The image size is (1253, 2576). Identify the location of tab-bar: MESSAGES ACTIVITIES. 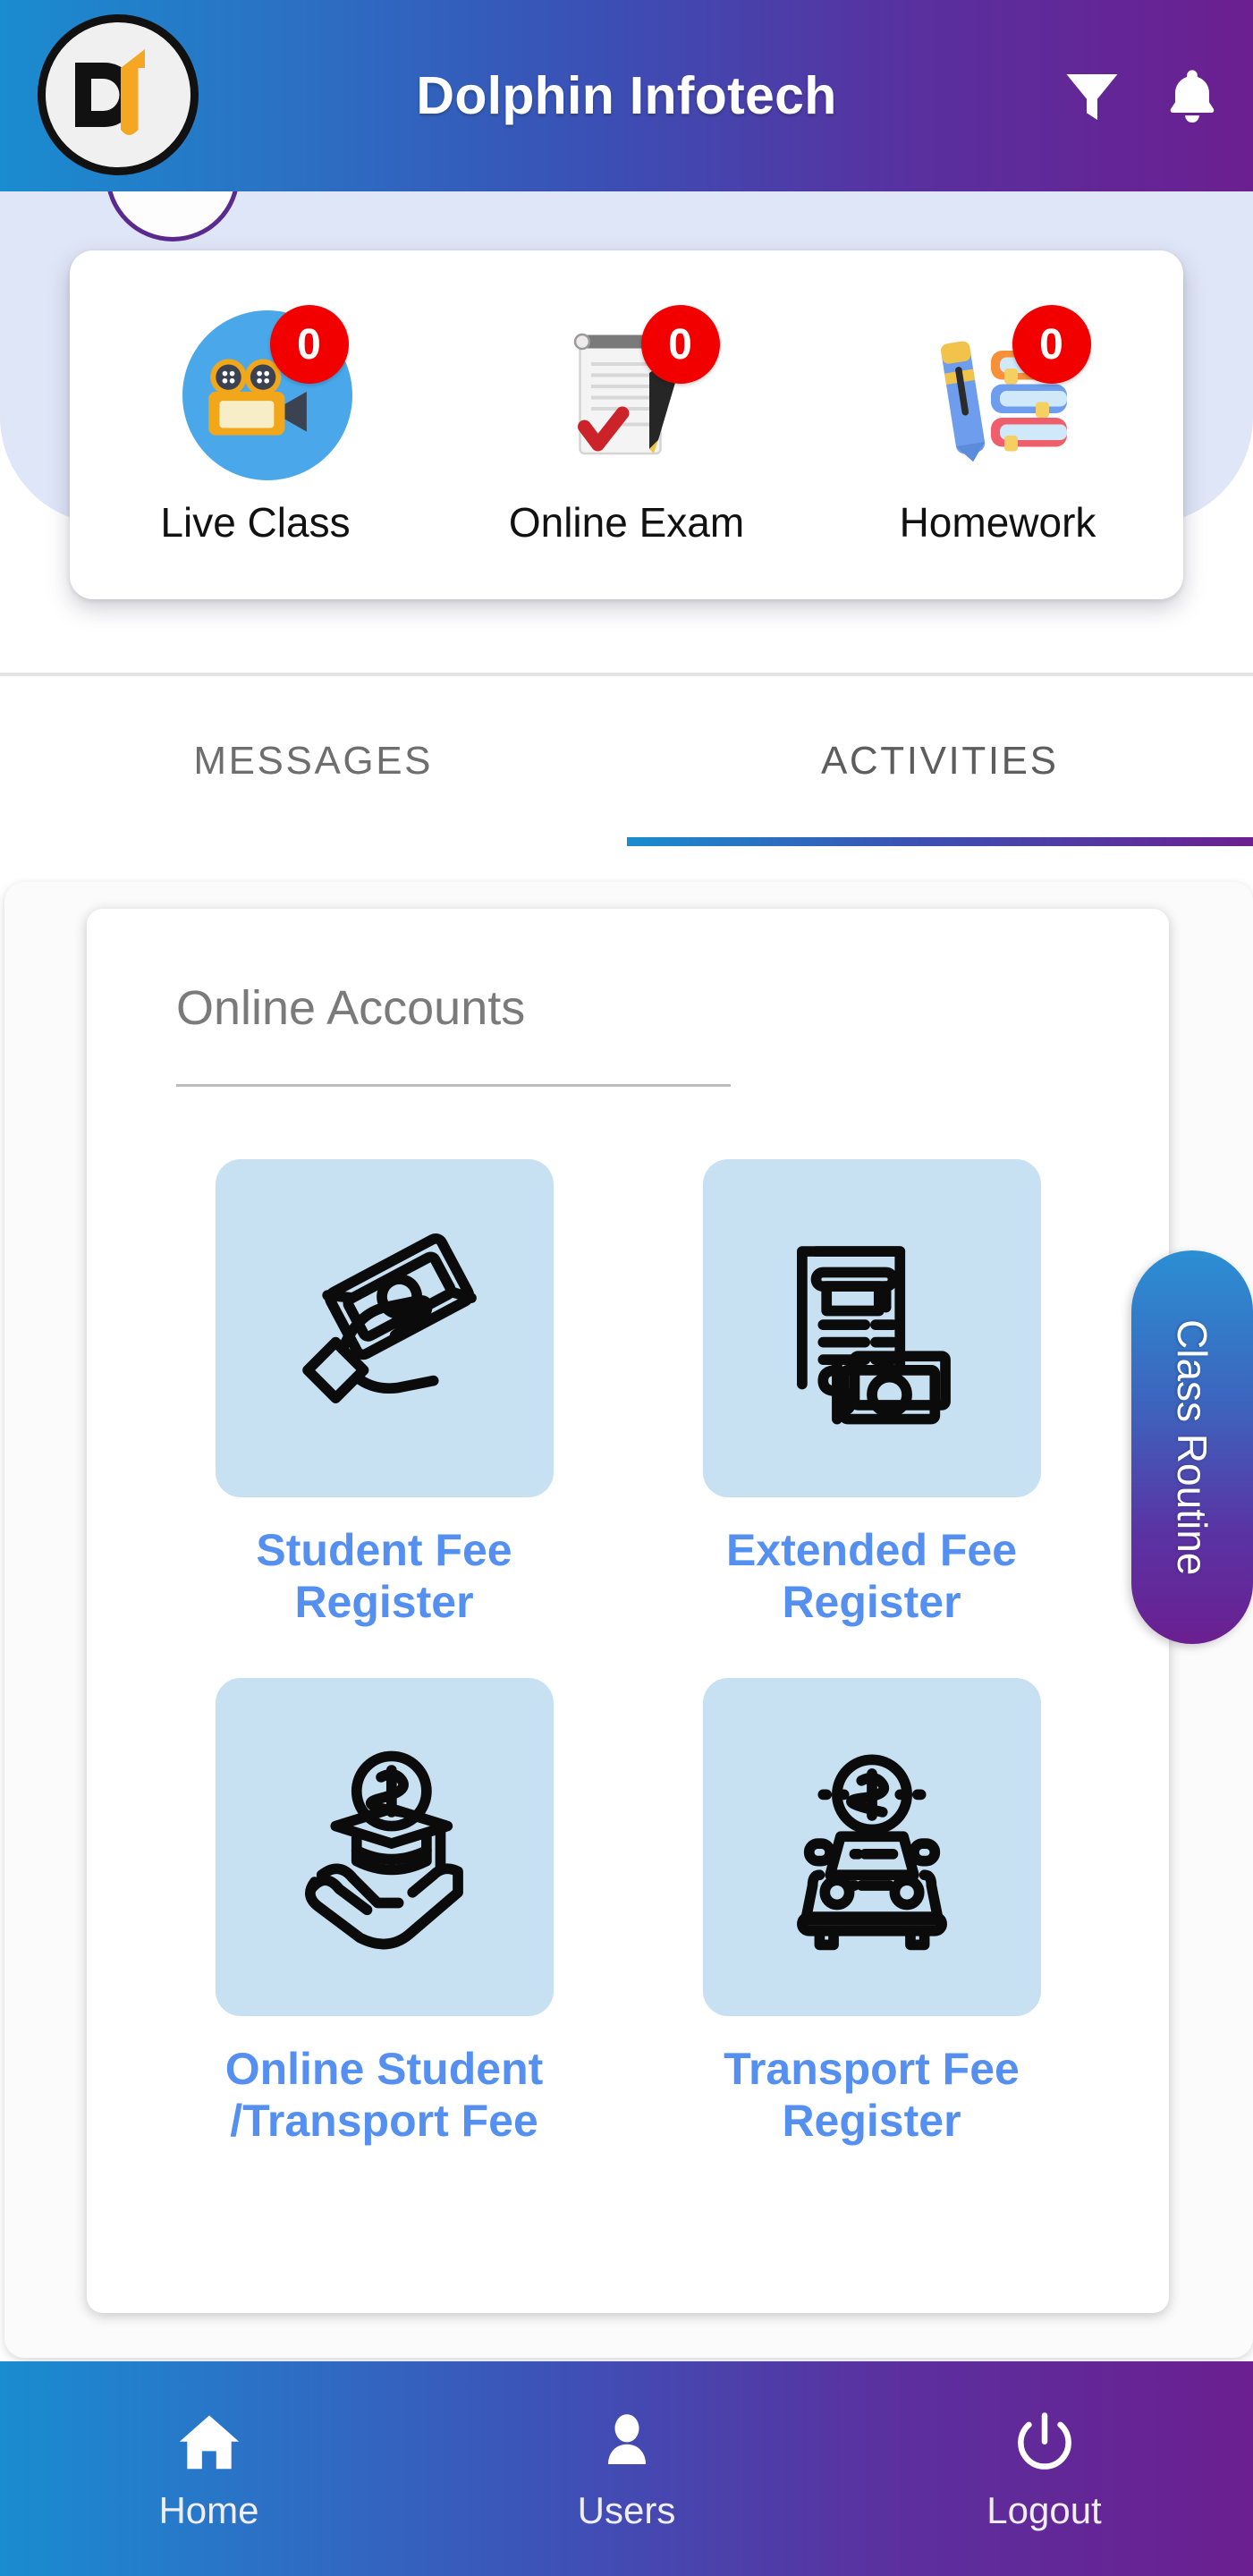
(626, 761).